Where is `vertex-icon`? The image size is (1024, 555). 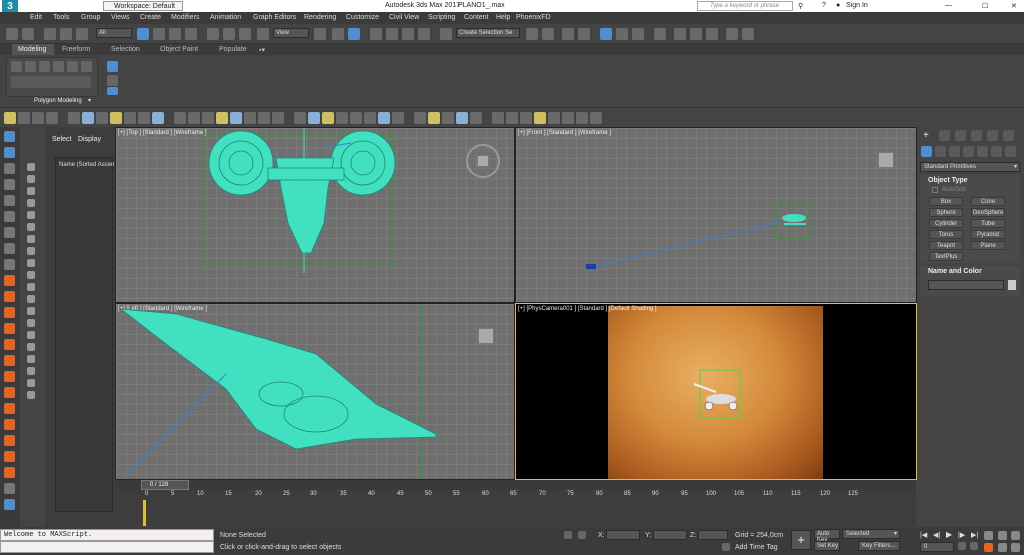
vertex-icon is located at coordinates (30, 66).